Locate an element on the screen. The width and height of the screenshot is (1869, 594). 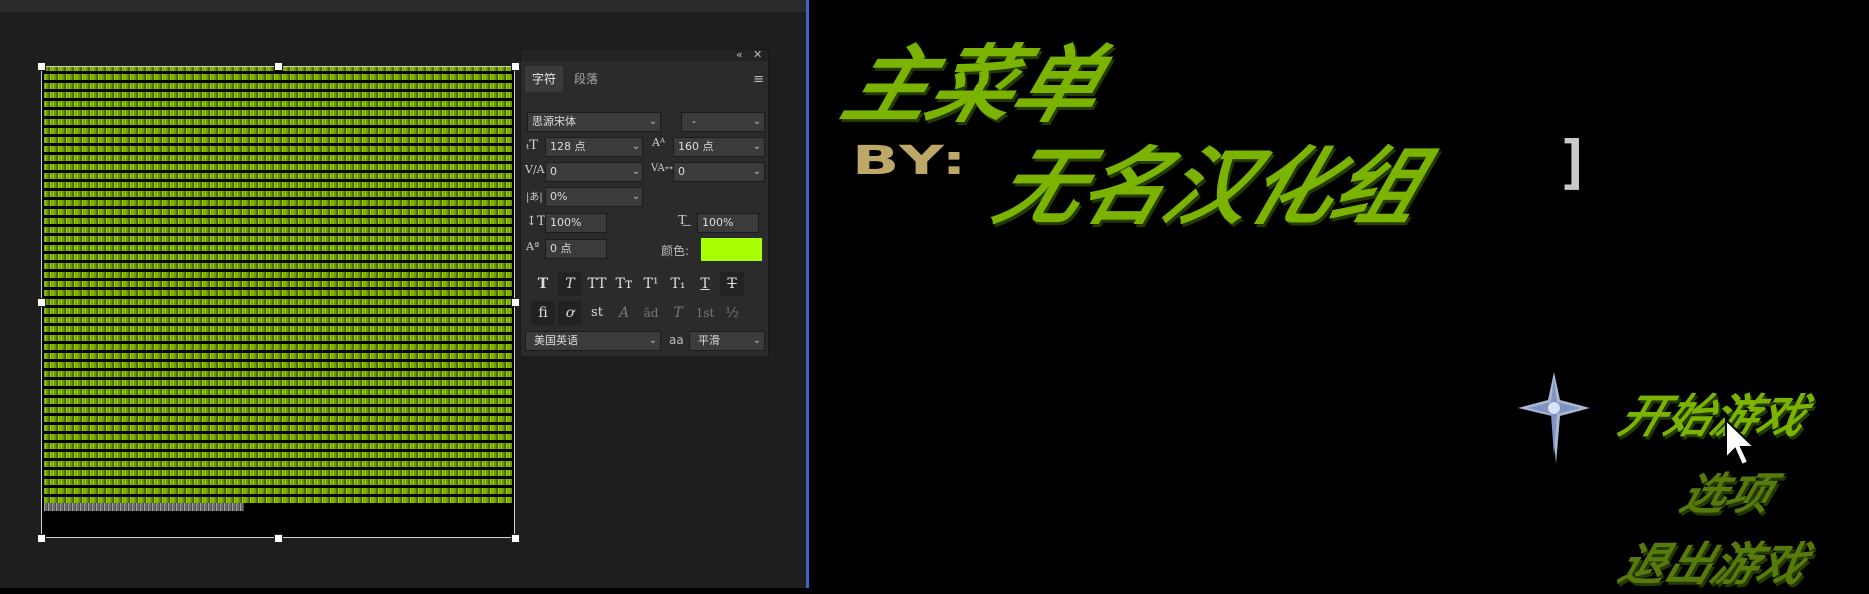
kerning-icon: V/A is located at coordinates (535, 169).